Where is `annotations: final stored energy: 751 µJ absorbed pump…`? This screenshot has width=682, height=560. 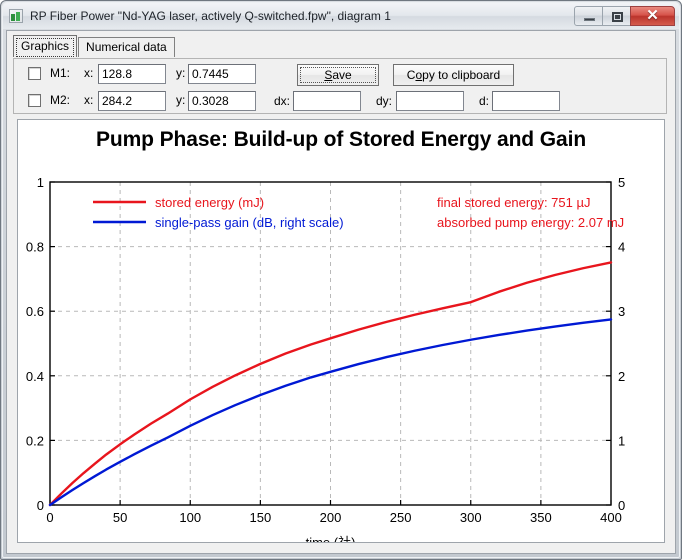
annotations: final stored energy: 751 µJ absorbed pump… is located at coordinates (530, 212).